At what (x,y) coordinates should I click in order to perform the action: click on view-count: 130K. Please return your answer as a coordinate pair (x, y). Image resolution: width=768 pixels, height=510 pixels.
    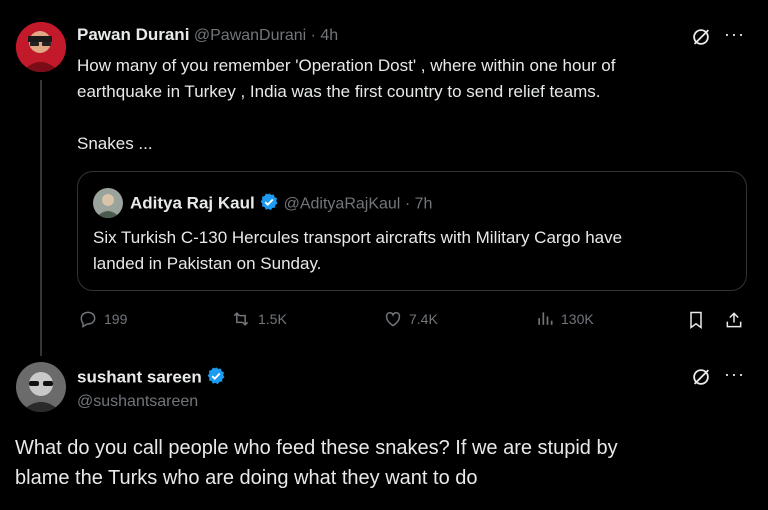
    Looking at the image, I should click on (577, 319).